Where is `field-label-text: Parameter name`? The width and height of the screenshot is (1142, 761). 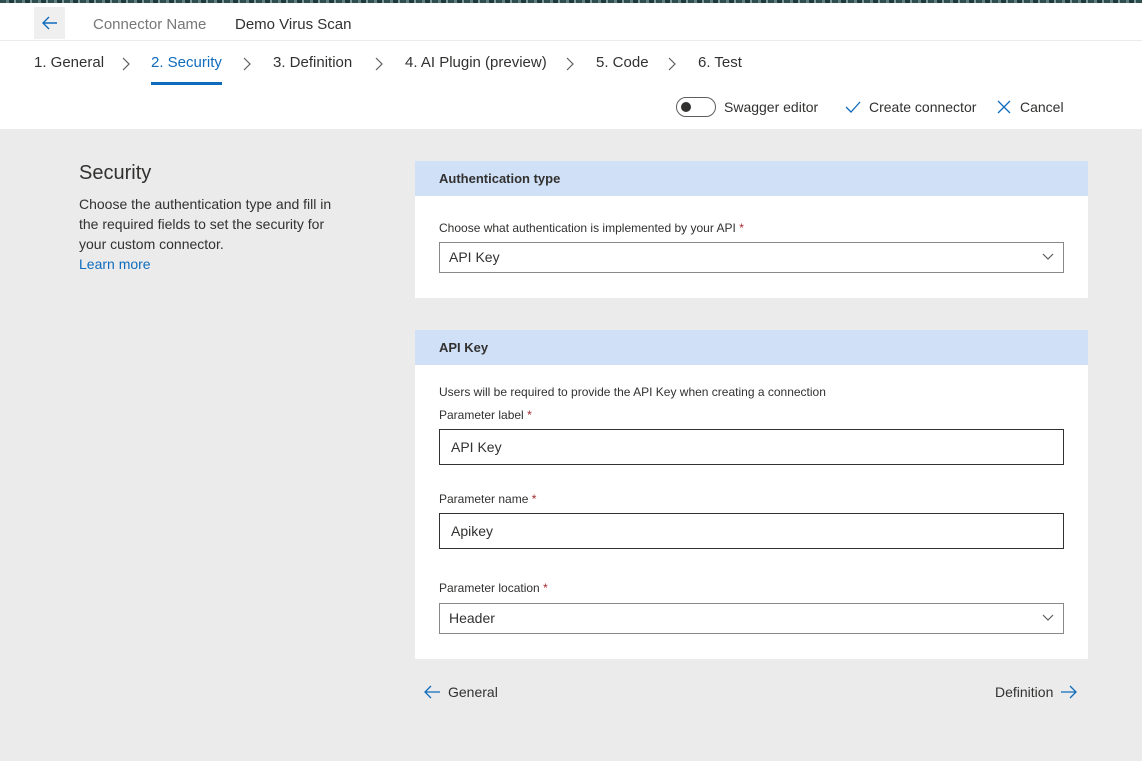 field-label-text: Parameter name is located at coordinates (484, 499).